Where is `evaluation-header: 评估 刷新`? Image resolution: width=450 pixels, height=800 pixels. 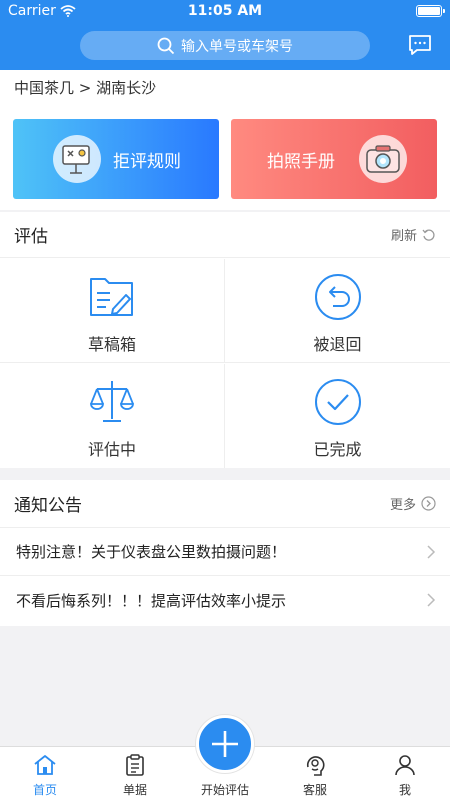
evaluation-header: 评估 刷新 is located at coordinates (225, 235).